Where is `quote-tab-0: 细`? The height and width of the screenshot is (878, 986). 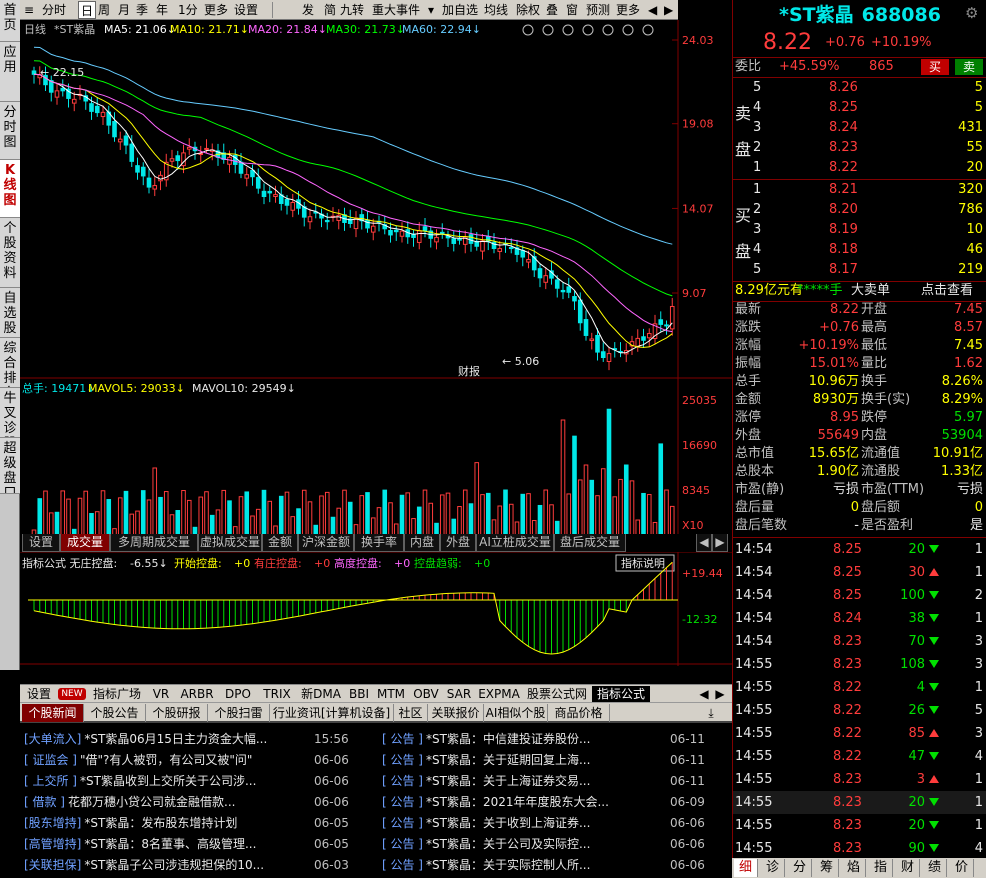 quote-tab-0: 细 is located at coordinates (746, 868).